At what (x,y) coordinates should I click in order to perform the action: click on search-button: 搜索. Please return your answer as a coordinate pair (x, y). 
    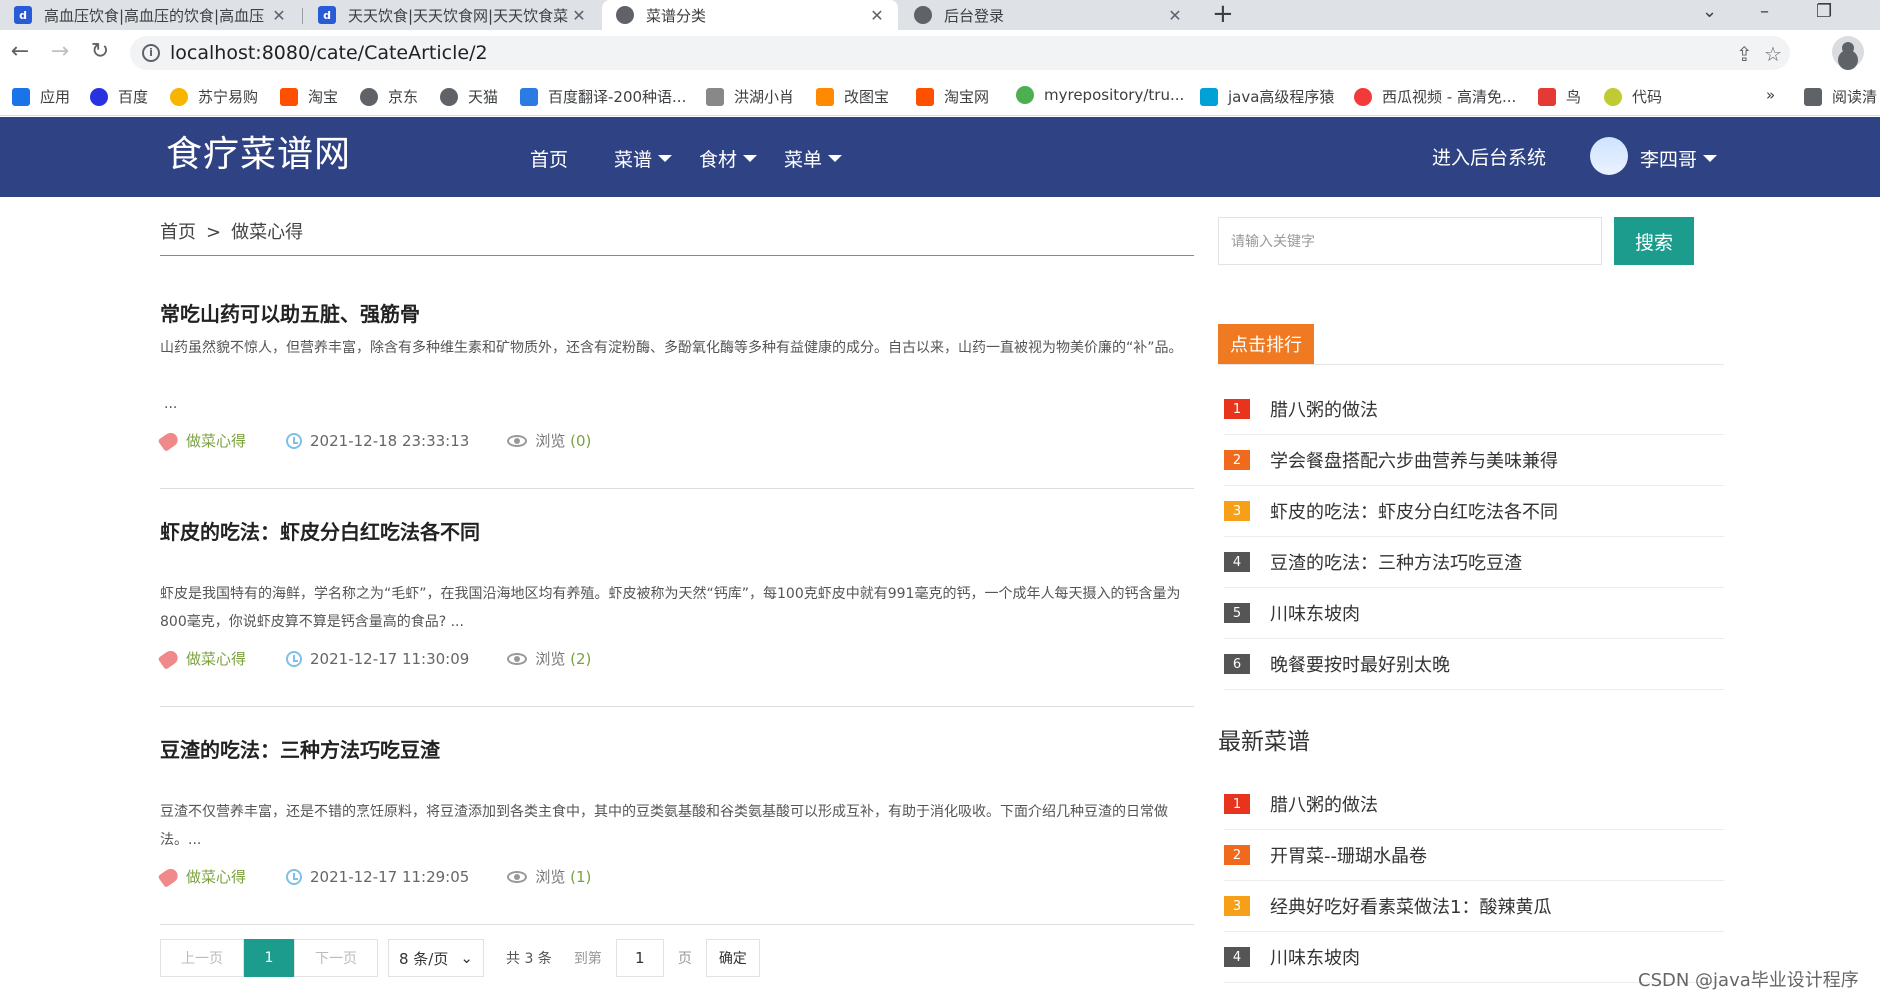
    Looking at the image, I should click on (1654, 241).